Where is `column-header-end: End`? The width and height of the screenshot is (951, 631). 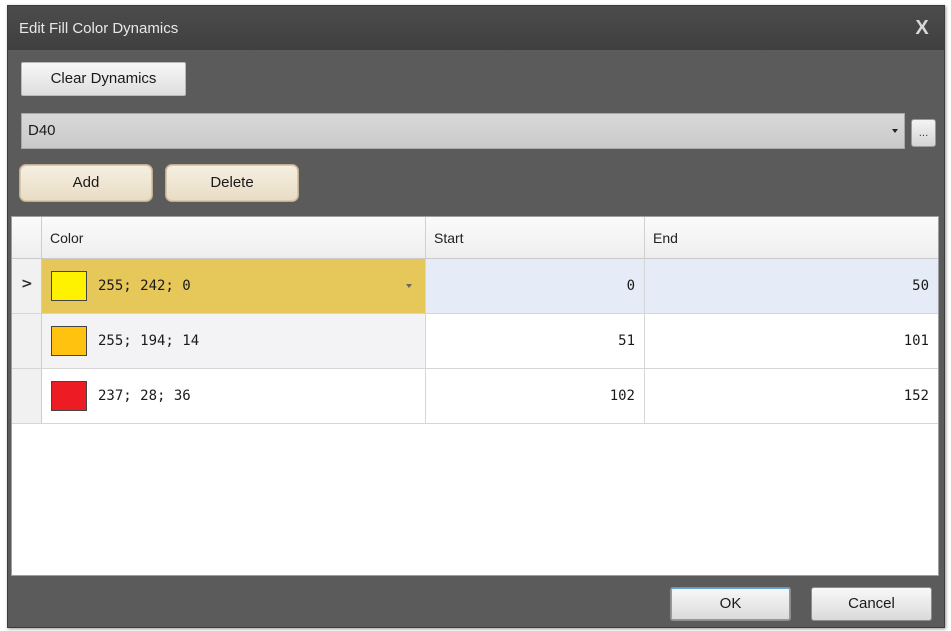
column-header-end: End is located at coordinates (791, 238).